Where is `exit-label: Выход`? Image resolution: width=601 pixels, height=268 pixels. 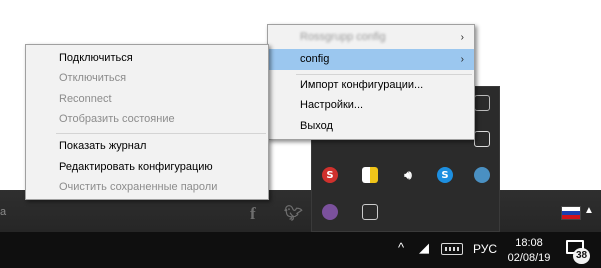 exit-label: Выход is located at coordinates (316, 126).